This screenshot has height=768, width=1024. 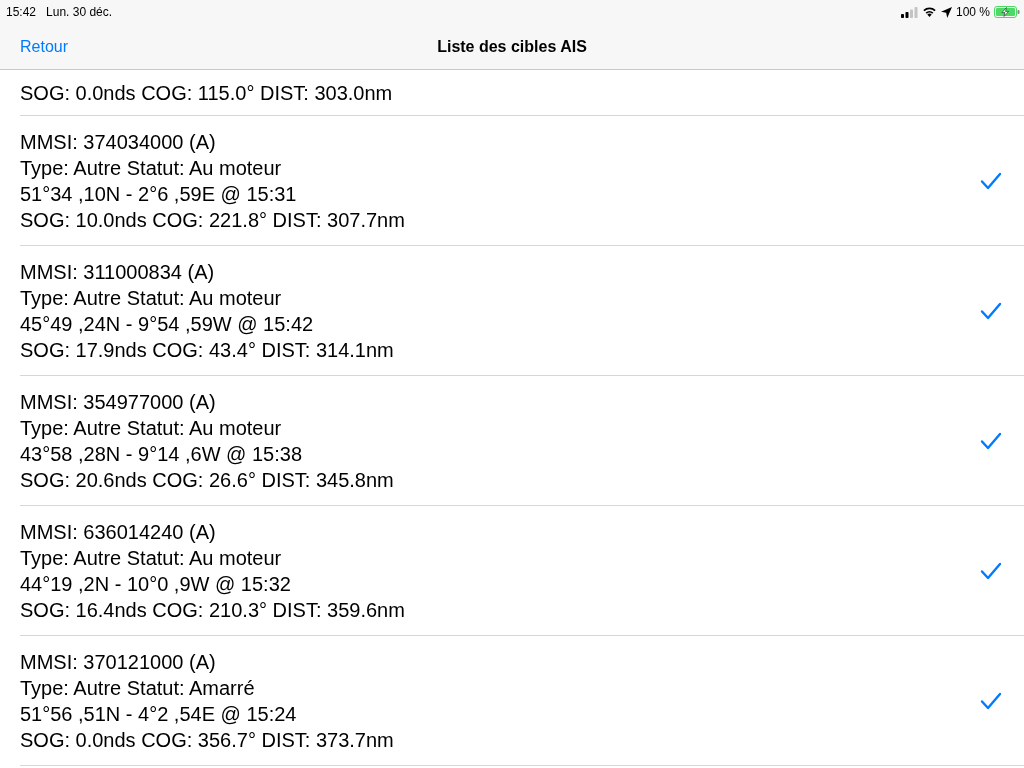 I want to click on back-link: Retour, so click(x=44, y=46).